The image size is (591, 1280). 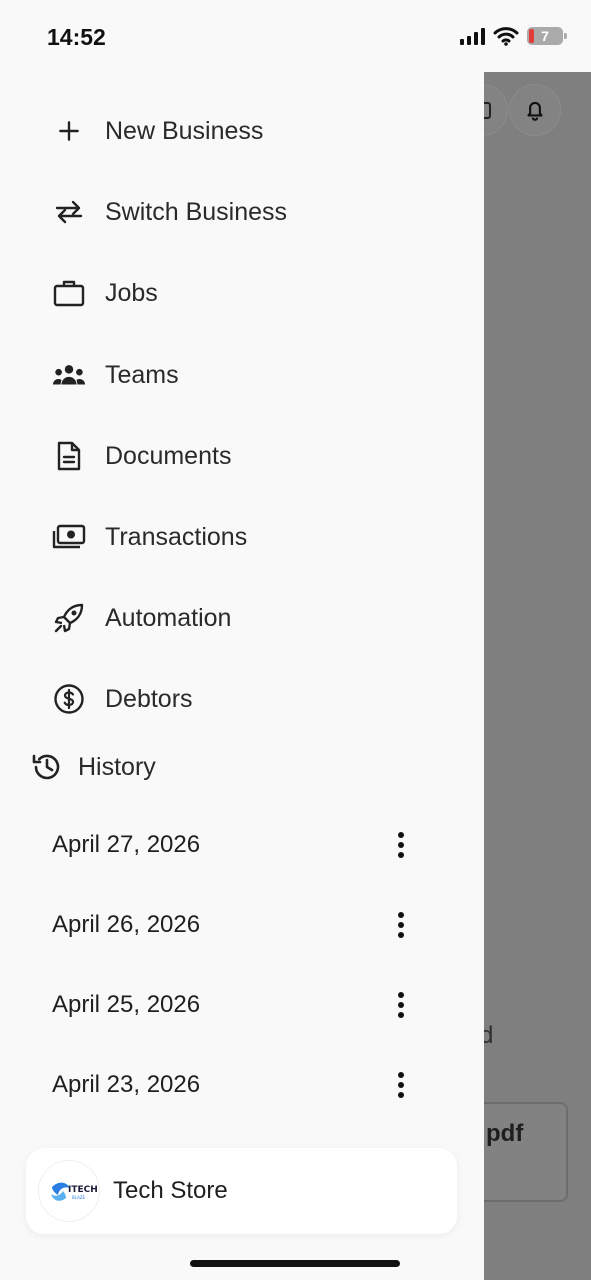 I want to click on home-indicator, so click(x=295, y=1263).